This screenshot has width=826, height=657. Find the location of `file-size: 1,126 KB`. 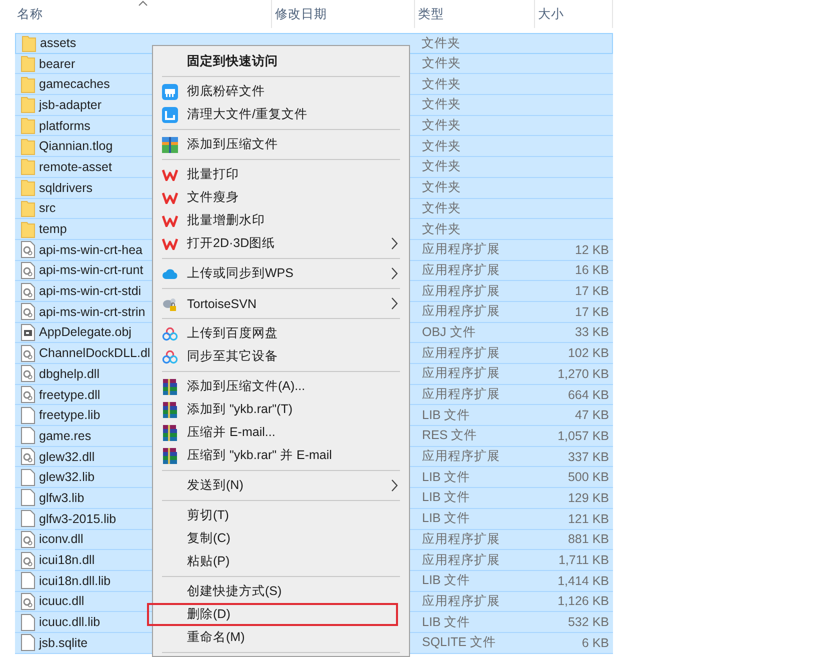

file-size: 1,126 KB is located at coordinates (583, 601).